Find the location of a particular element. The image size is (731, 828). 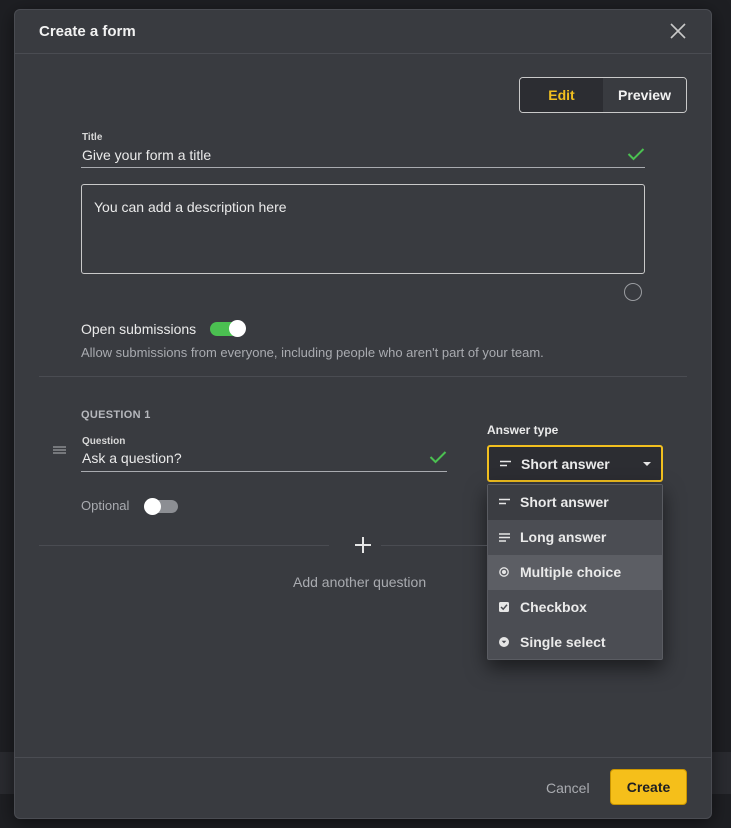

menu-item-single-select: Single select is located at coordinates (575, 642).